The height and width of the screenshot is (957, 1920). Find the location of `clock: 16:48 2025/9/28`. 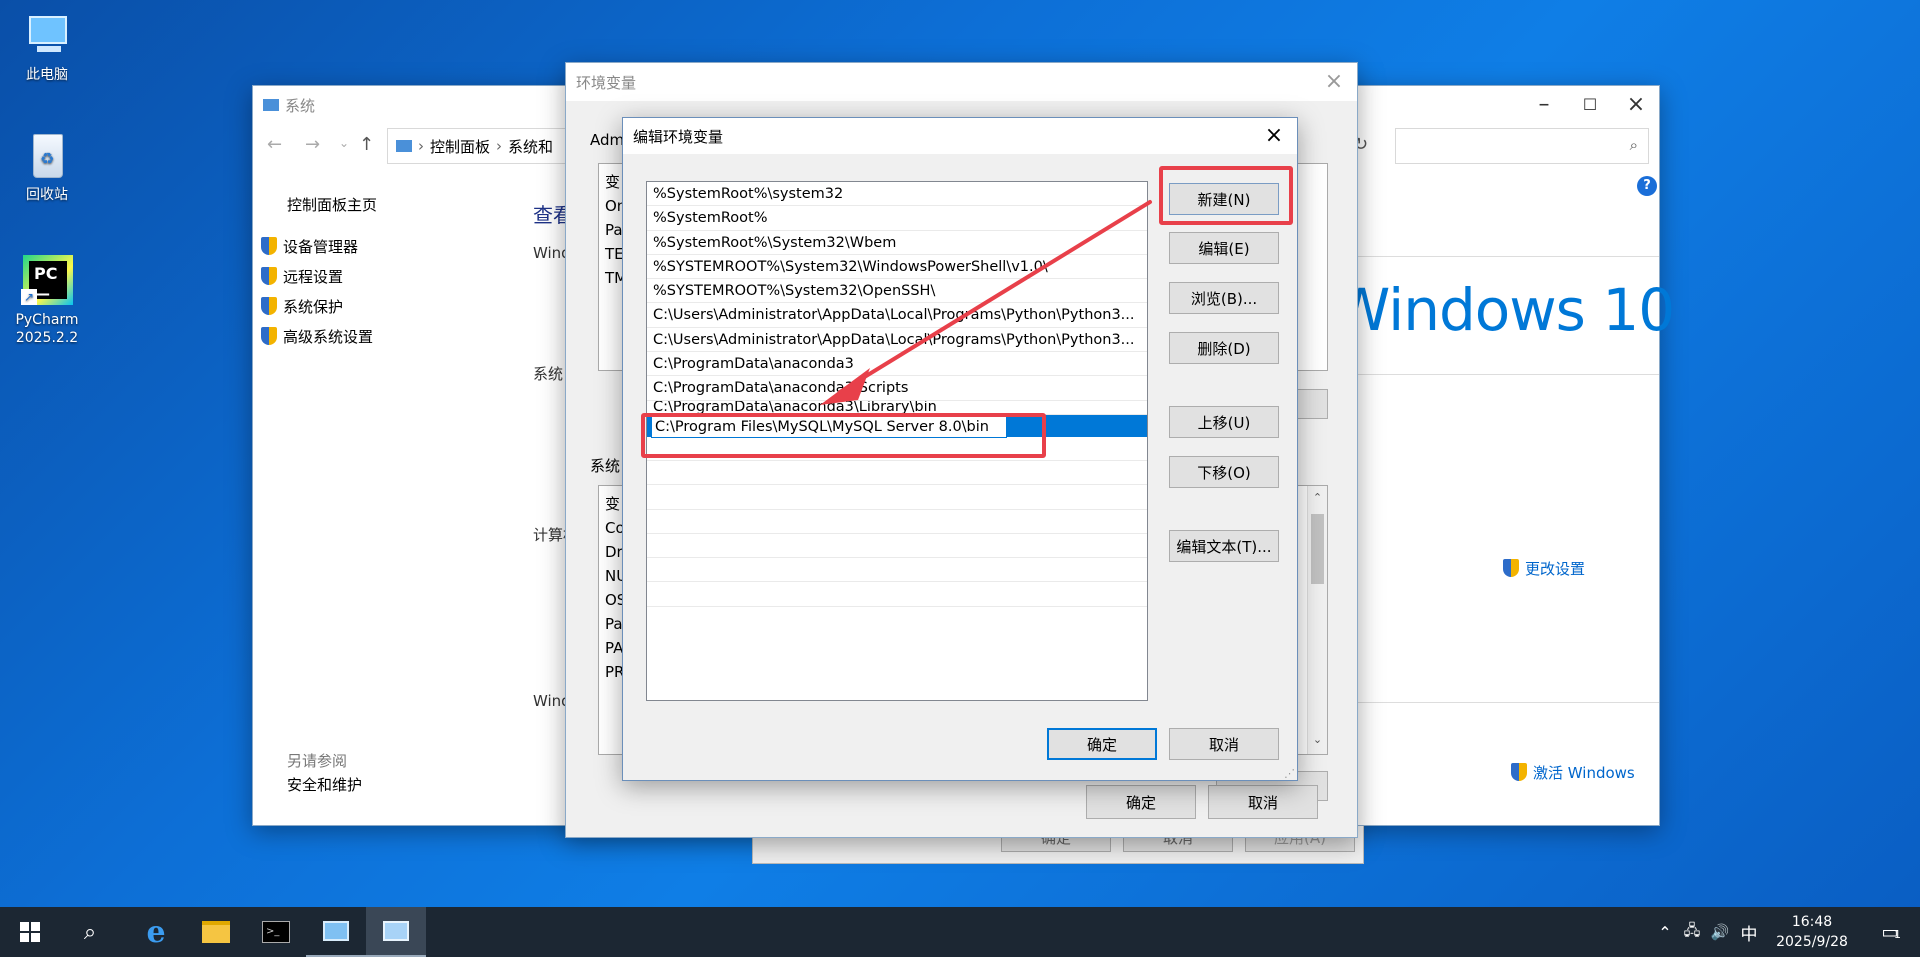

clock: 16:48 2025/9/28 is located at coordinates (1812, 932).